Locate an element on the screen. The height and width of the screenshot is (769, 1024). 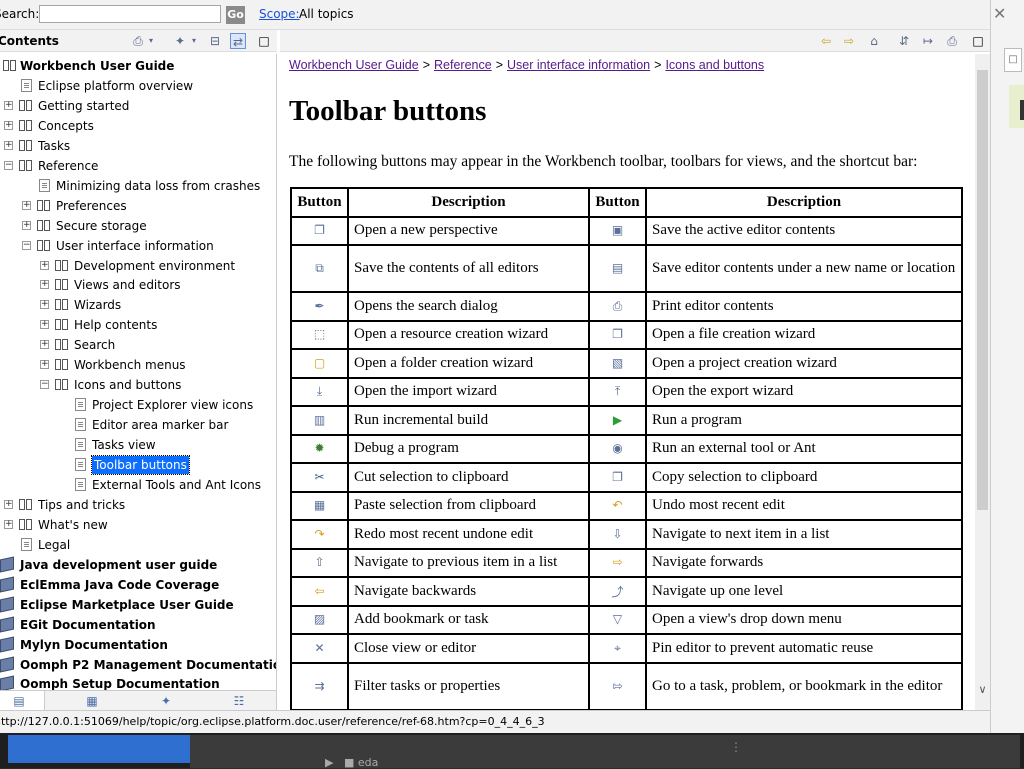
export-icon: ⤒ is located at coordinates (617, 391).